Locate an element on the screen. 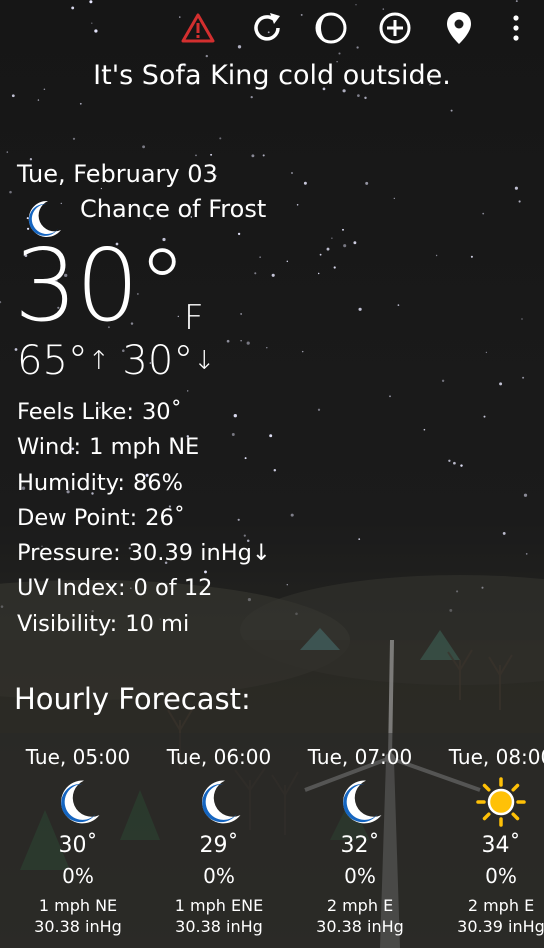 The image size is (544, 948). detail-wind: Wind: 1 mph NE is located at coordinates (108, 447).